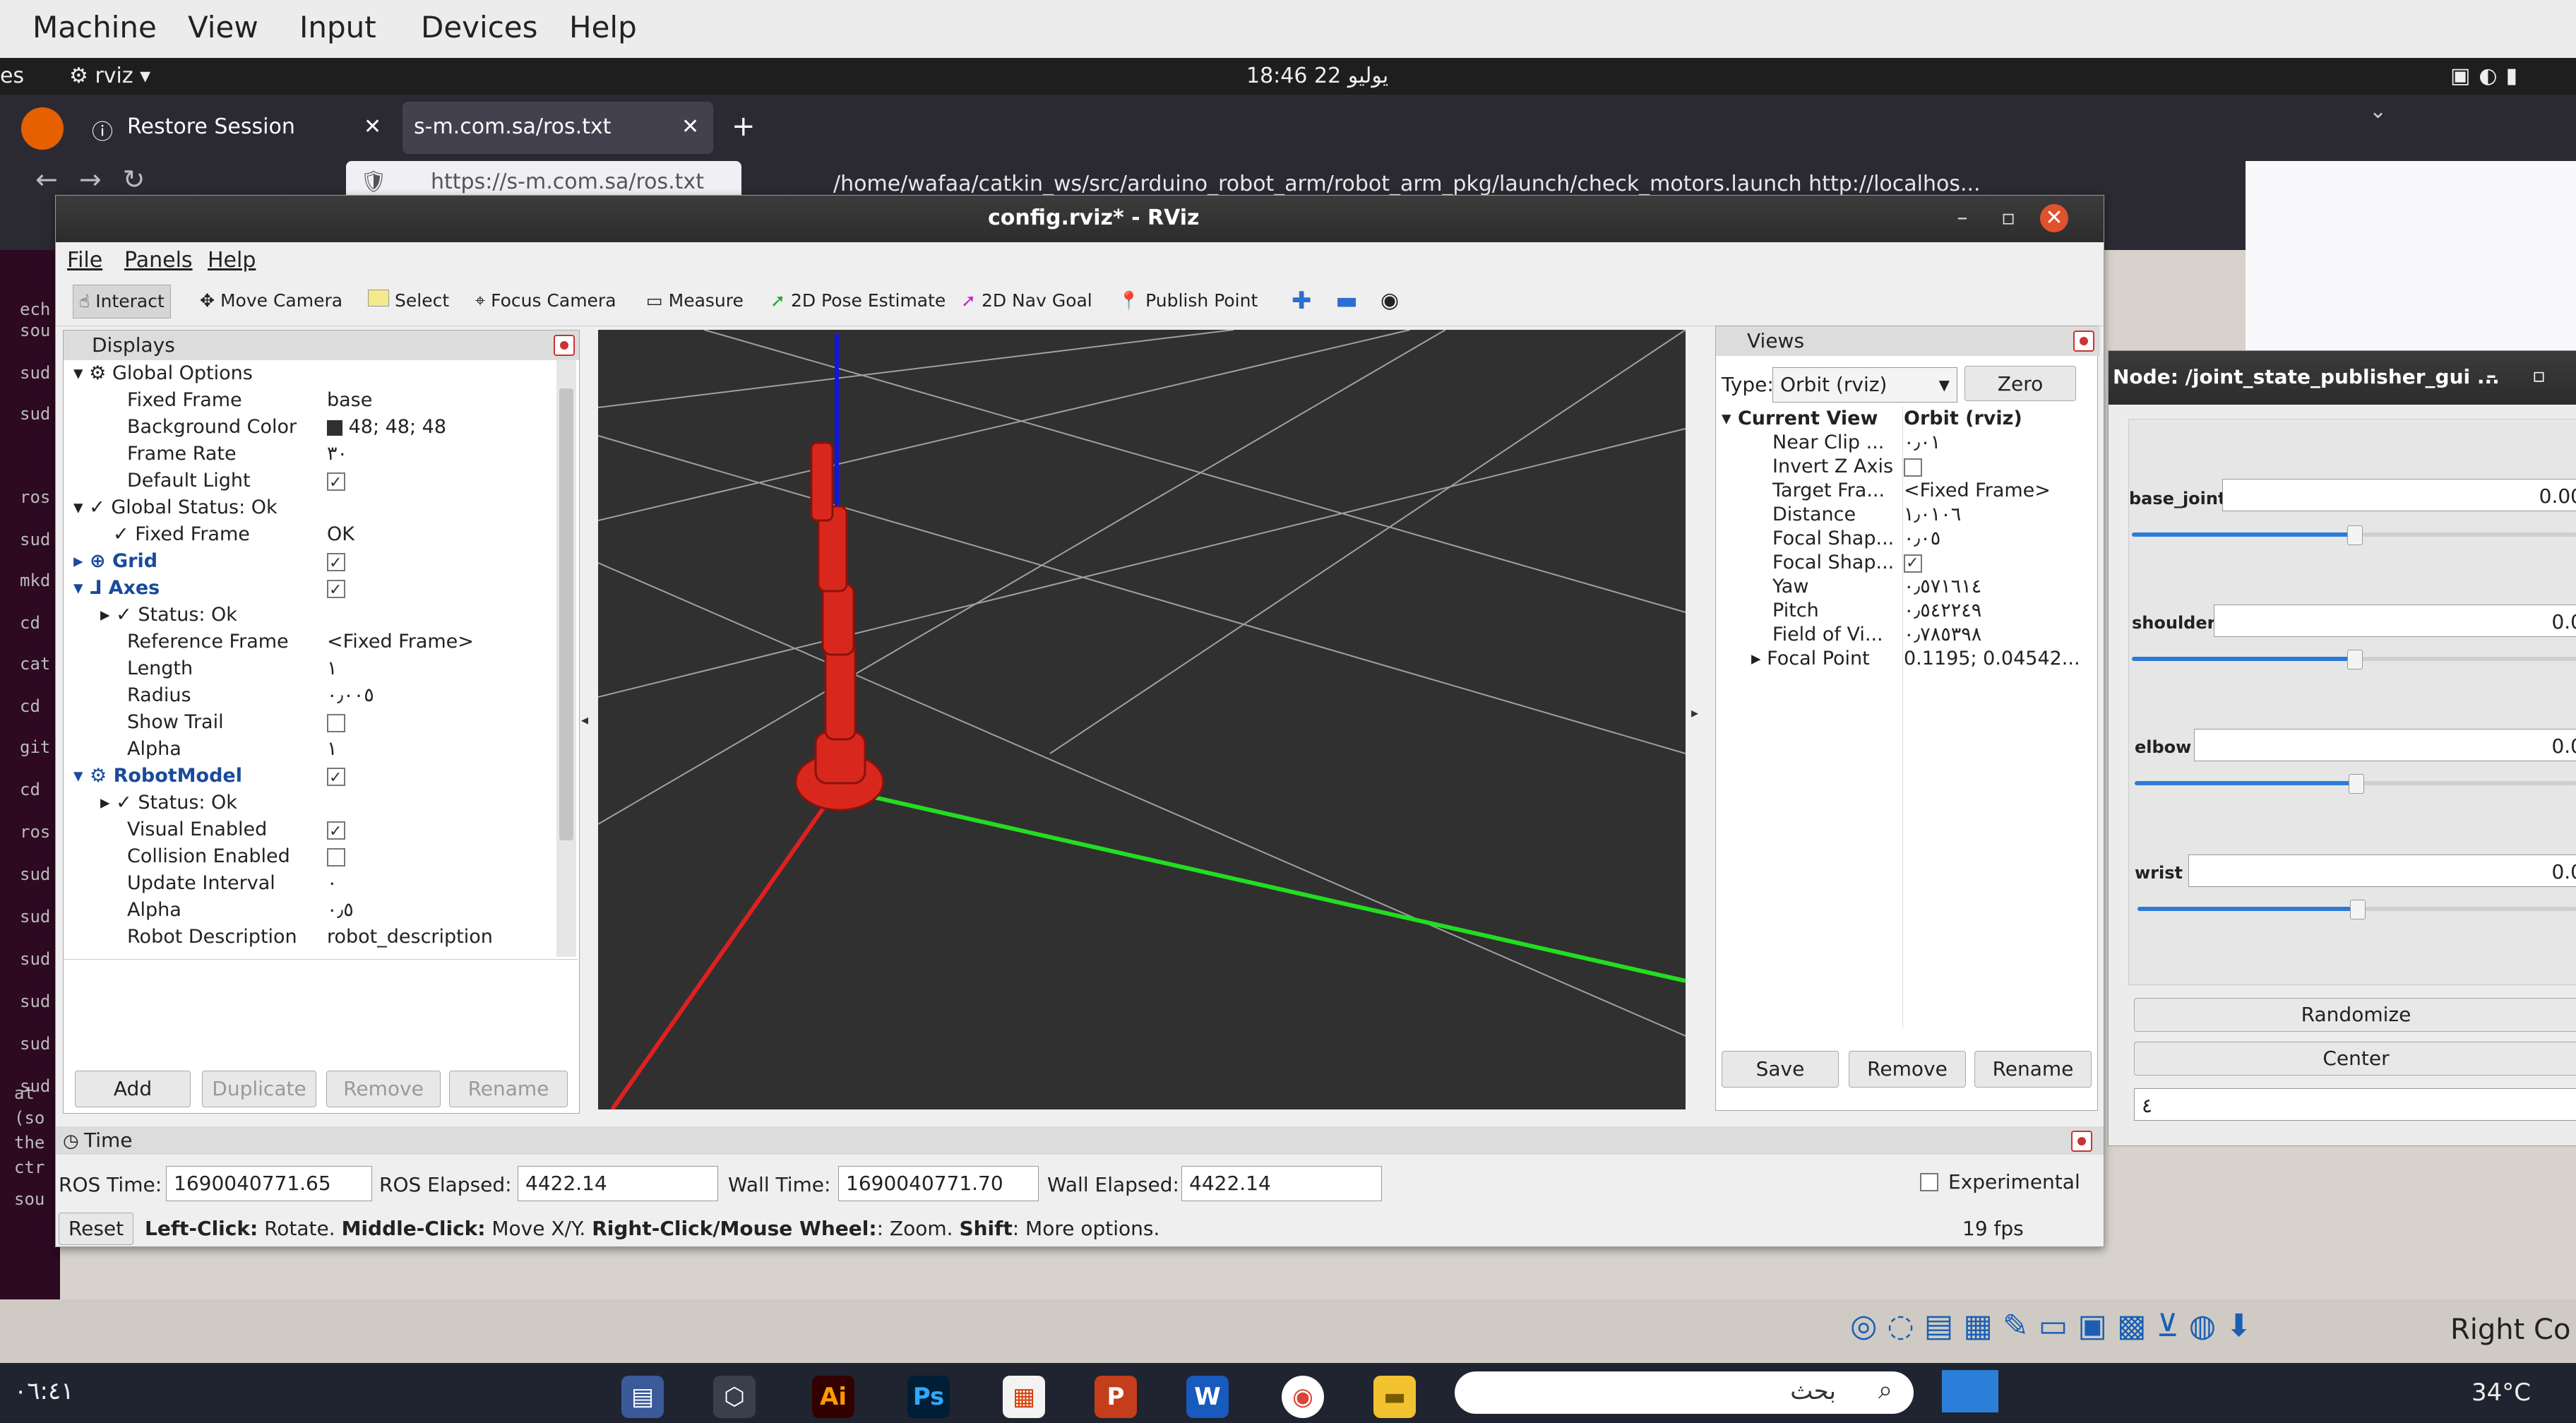 Image resolution: width=2576 pixels, height=1423 pixels. I want to click on tree-row: Robot Description robot_description, so click(312, 937).